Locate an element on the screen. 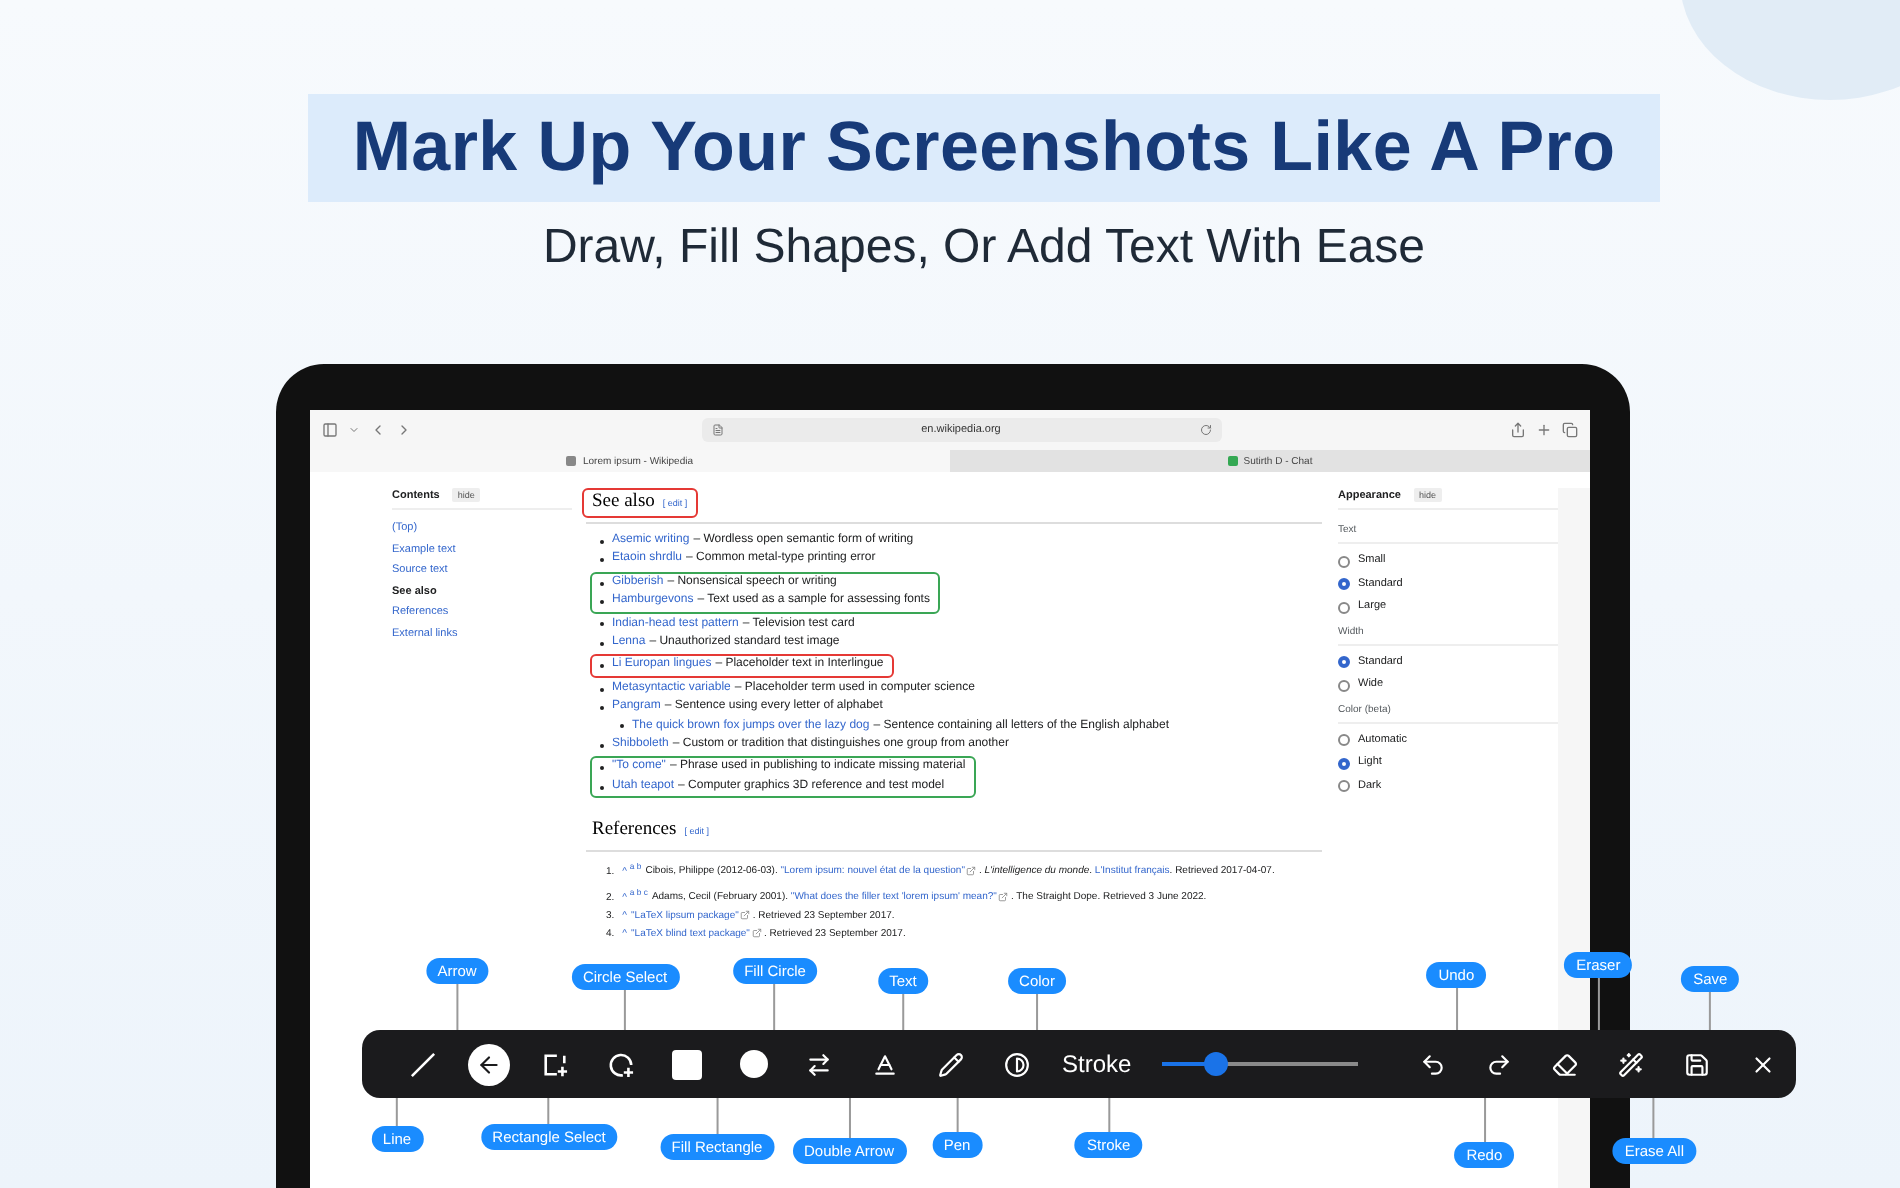  rectangle-plus-icon is located at coordinates (555, 1064).